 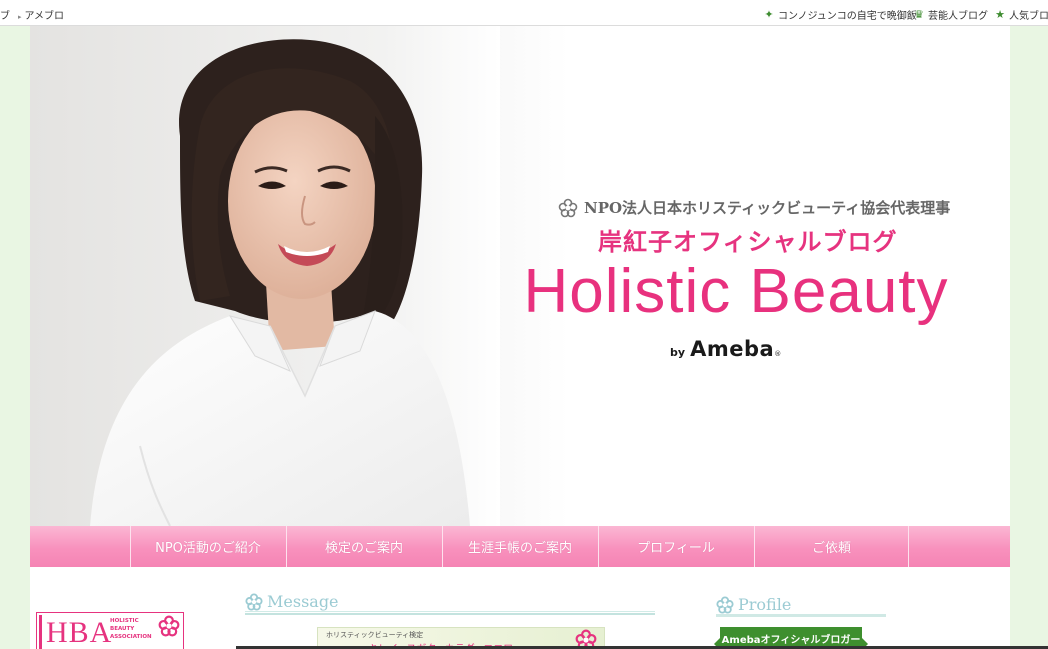 I want to click on top-link-konno: ✦ コンノジュンコの自宅で晩御飯, so click(x=840, y=15).